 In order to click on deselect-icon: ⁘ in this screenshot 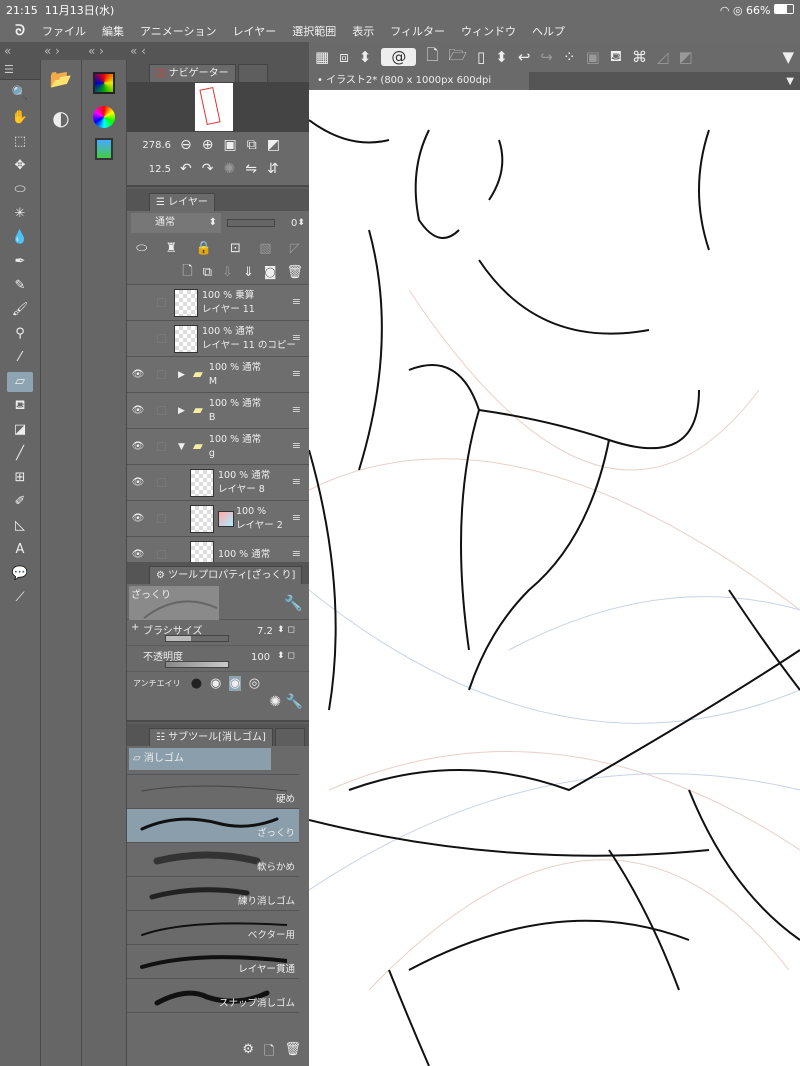, I will do `click(569, 57)`.